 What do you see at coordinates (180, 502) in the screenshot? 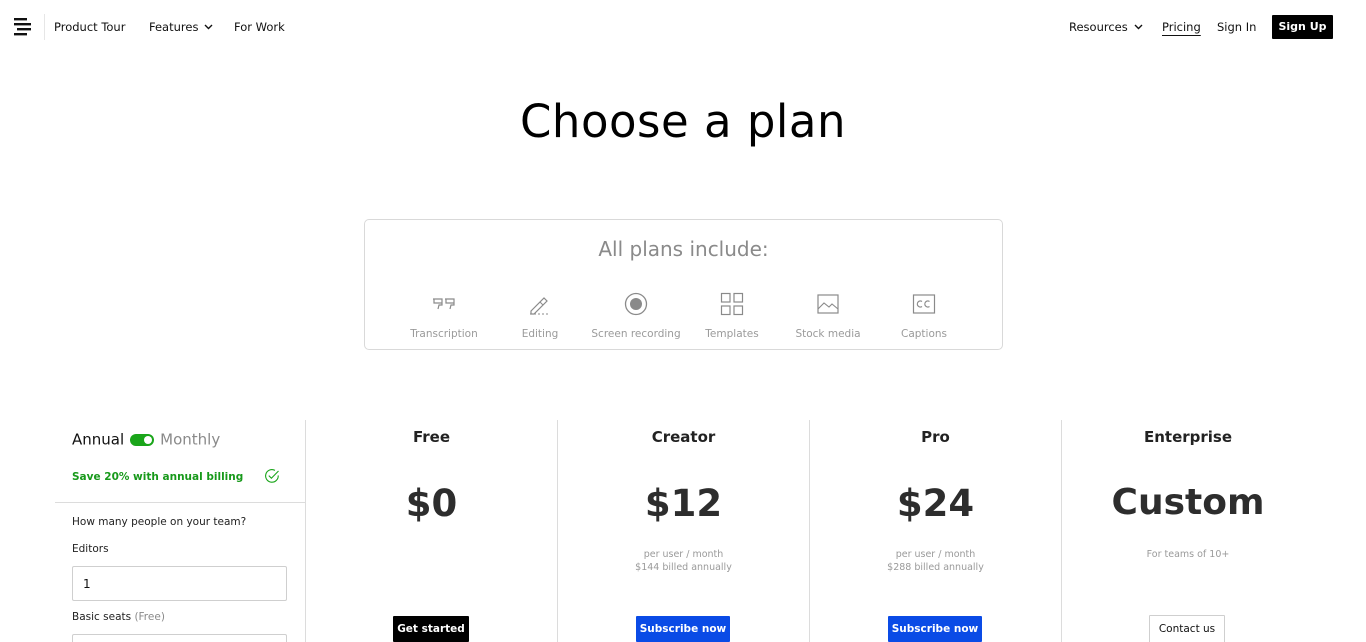
I see `panel-divider` at bounding box center [180, 502].